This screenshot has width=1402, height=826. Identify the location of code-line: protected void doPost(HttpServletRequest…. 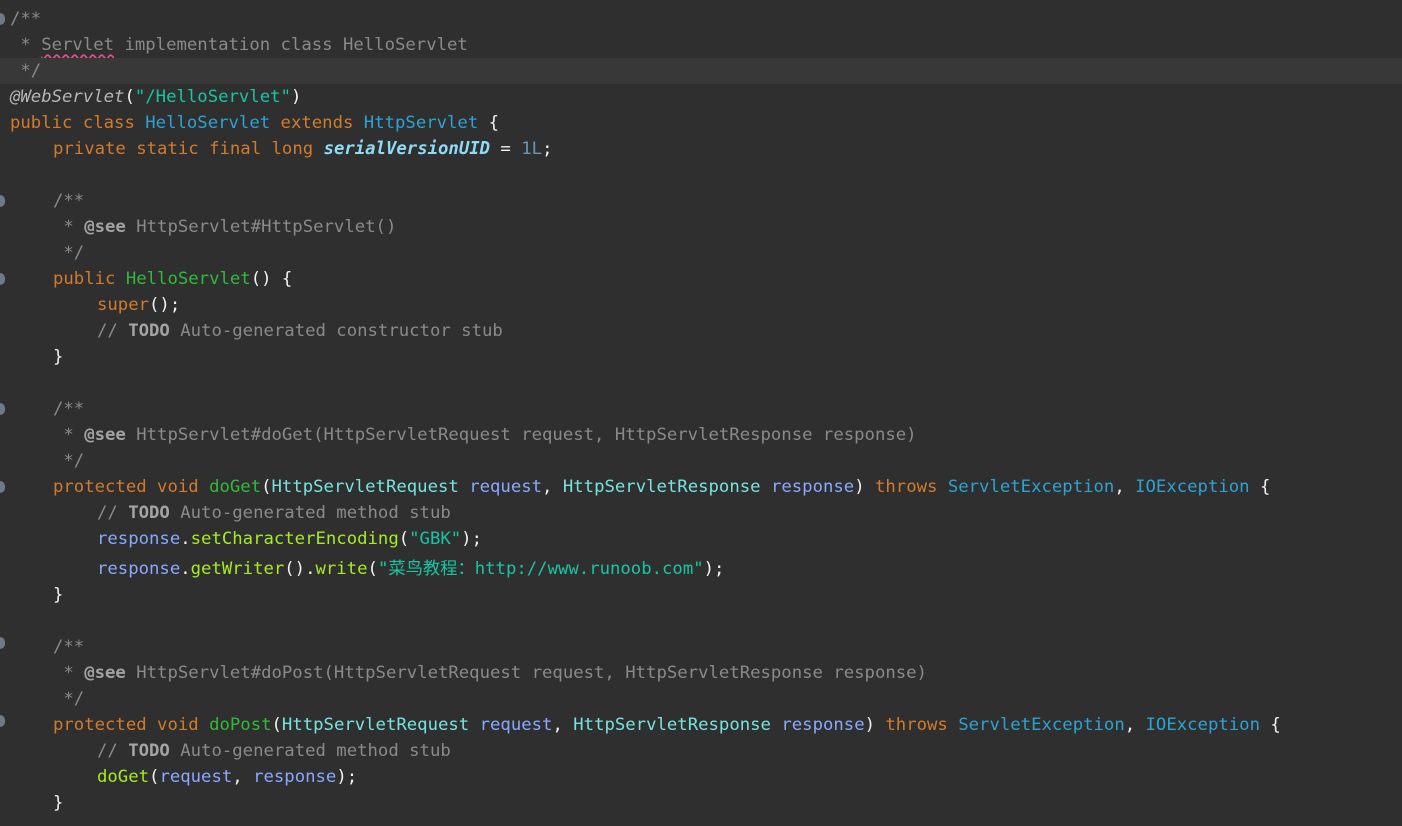
(706, 725).